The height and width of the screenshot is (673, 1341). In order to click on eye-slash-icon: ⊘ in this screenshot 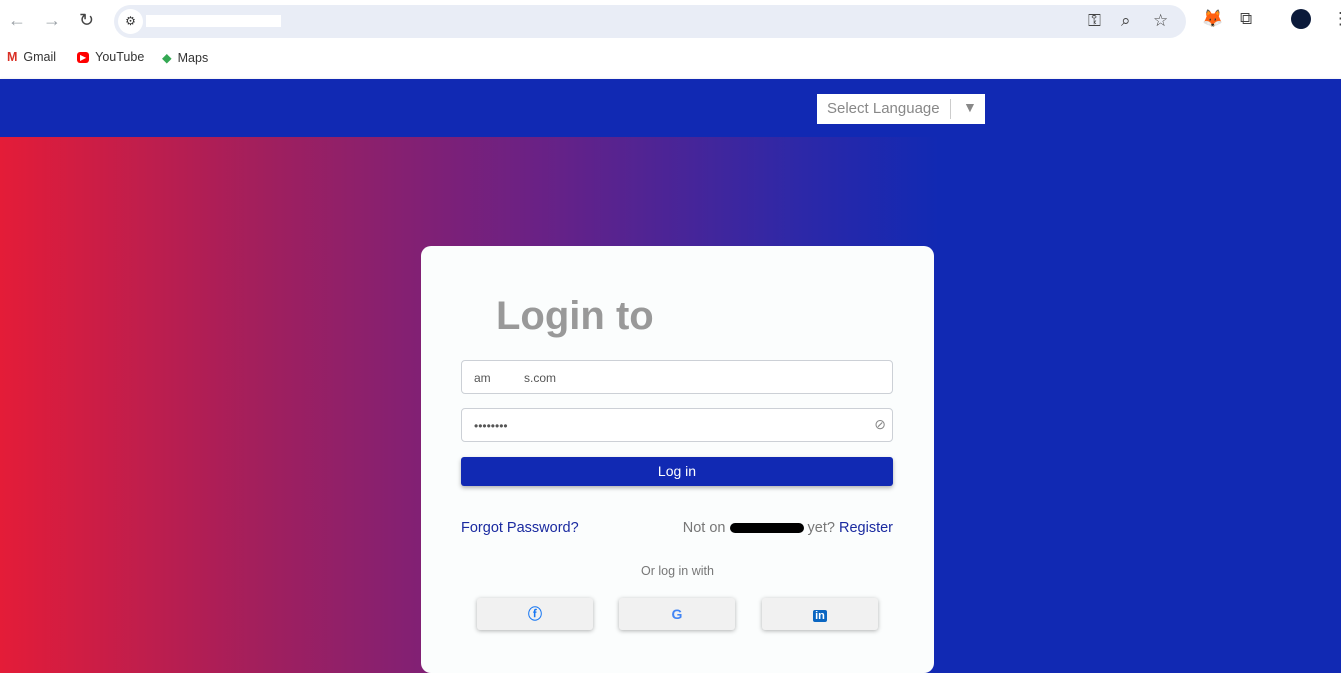, I will do `click(880, 424)`.